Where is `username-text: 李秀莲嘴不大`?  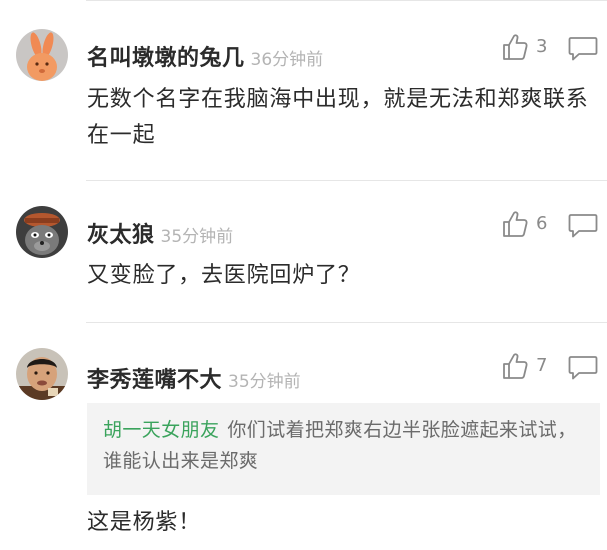 username-text: 李秀莲嘴不大 is located at coordinates (154, 380).